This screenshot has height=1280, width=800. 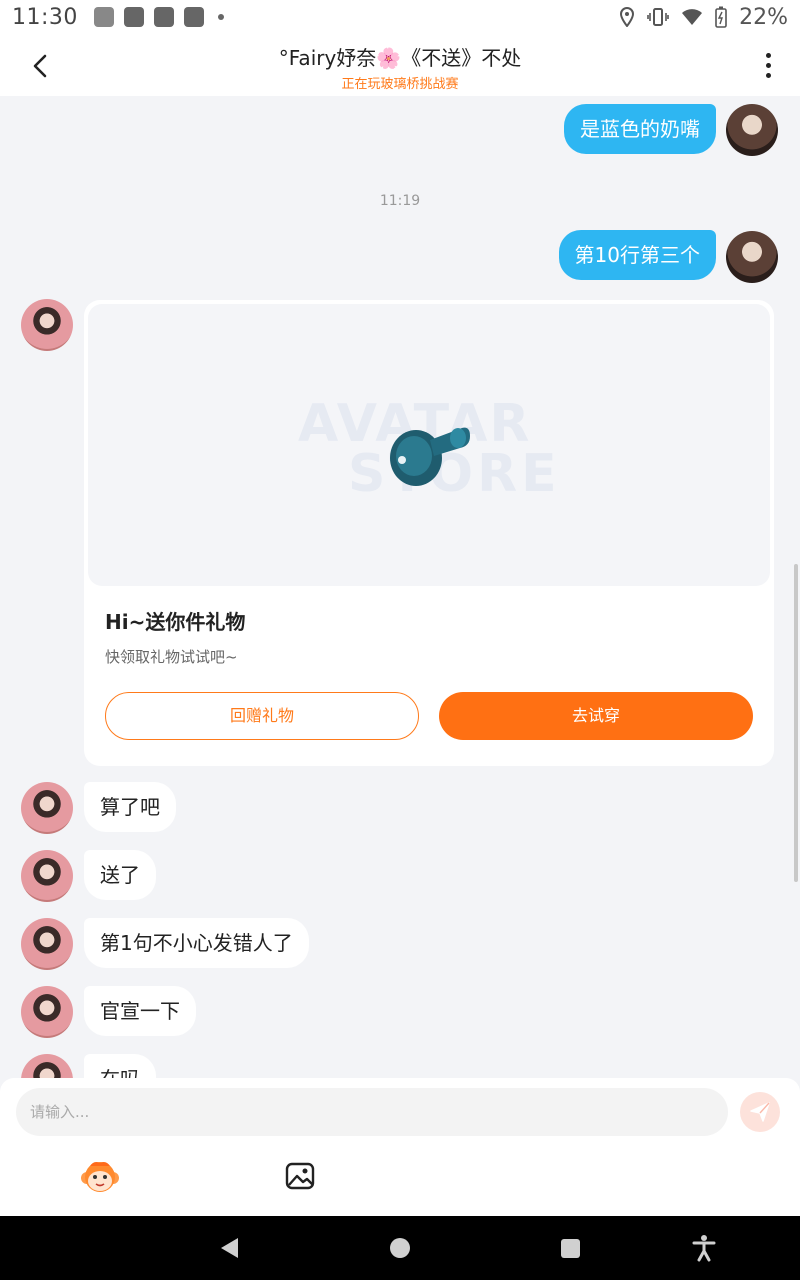 I want to click on gift-description: 快领取礼物试试吧~, so click(x=171, y=657).